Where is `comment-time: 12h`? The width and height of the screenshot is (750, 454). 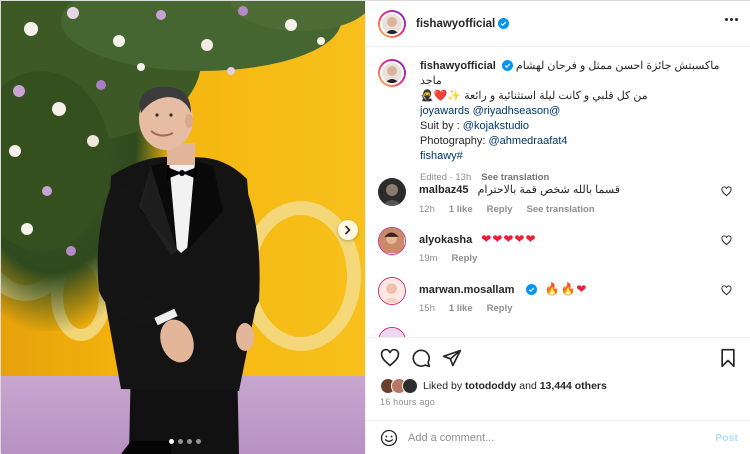
comment-time: 12h is located at coordinates (427, 209).